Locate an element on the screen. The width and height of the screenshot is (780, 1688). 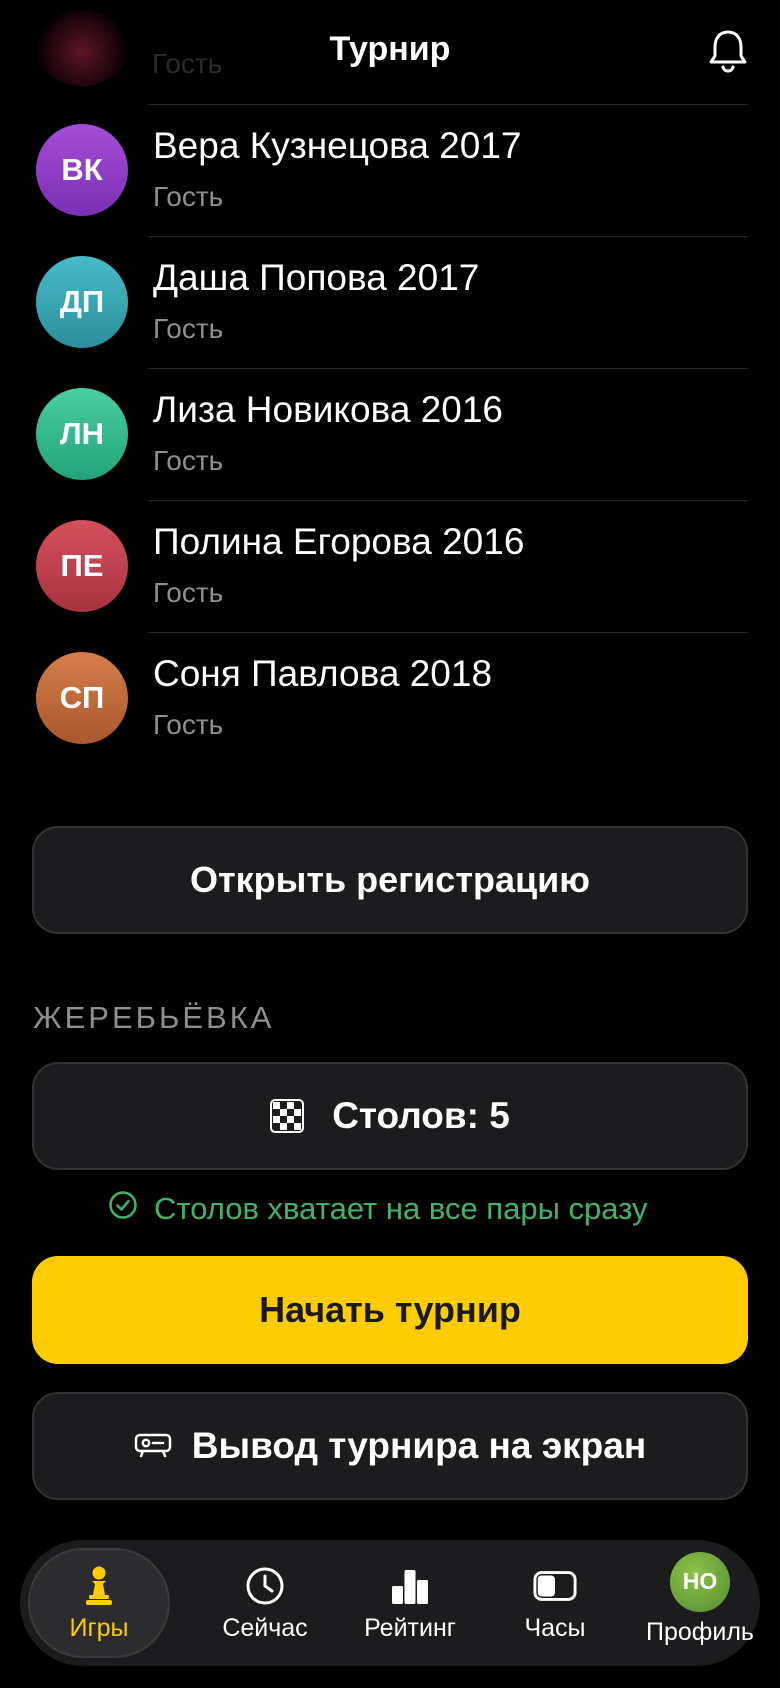
avatar: СП is located at coordinates (82, 698).